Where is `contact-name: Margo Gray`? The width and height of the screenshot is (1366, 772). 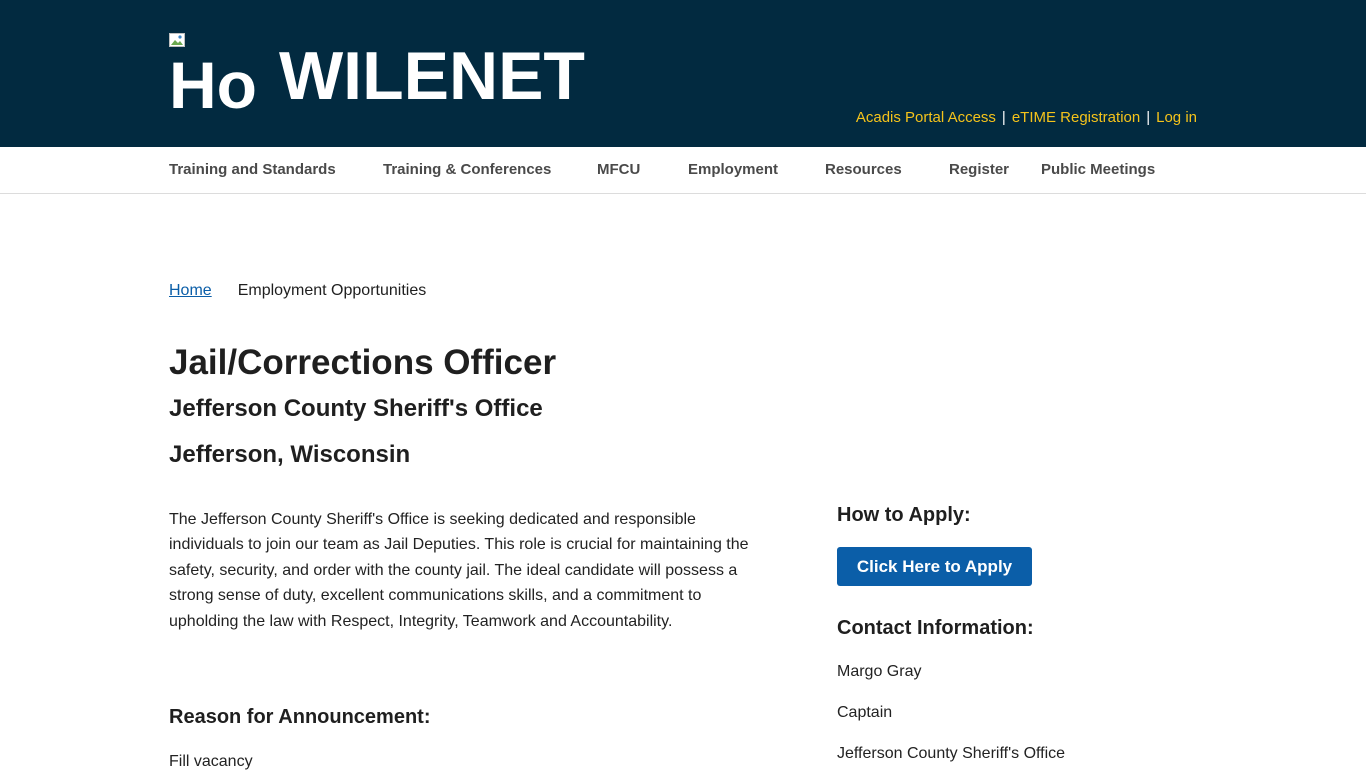
contact-name: Margo Gray is located at coordinates (879, 671).